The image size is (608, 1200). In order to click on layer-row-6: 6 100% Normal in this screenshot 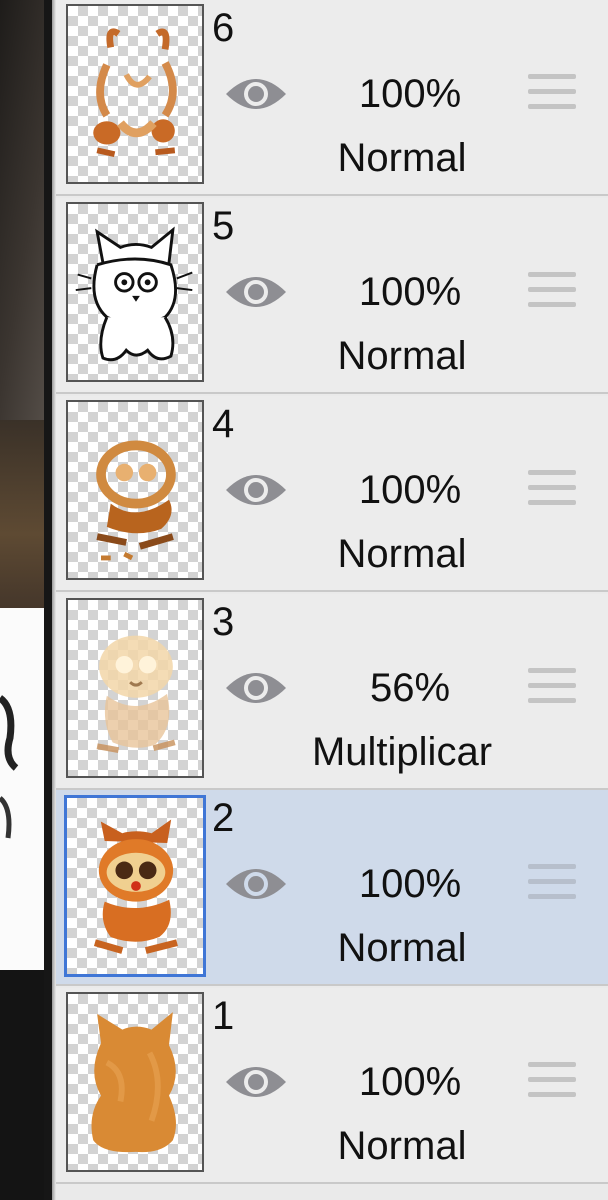, I will do `click(330, 98)`.